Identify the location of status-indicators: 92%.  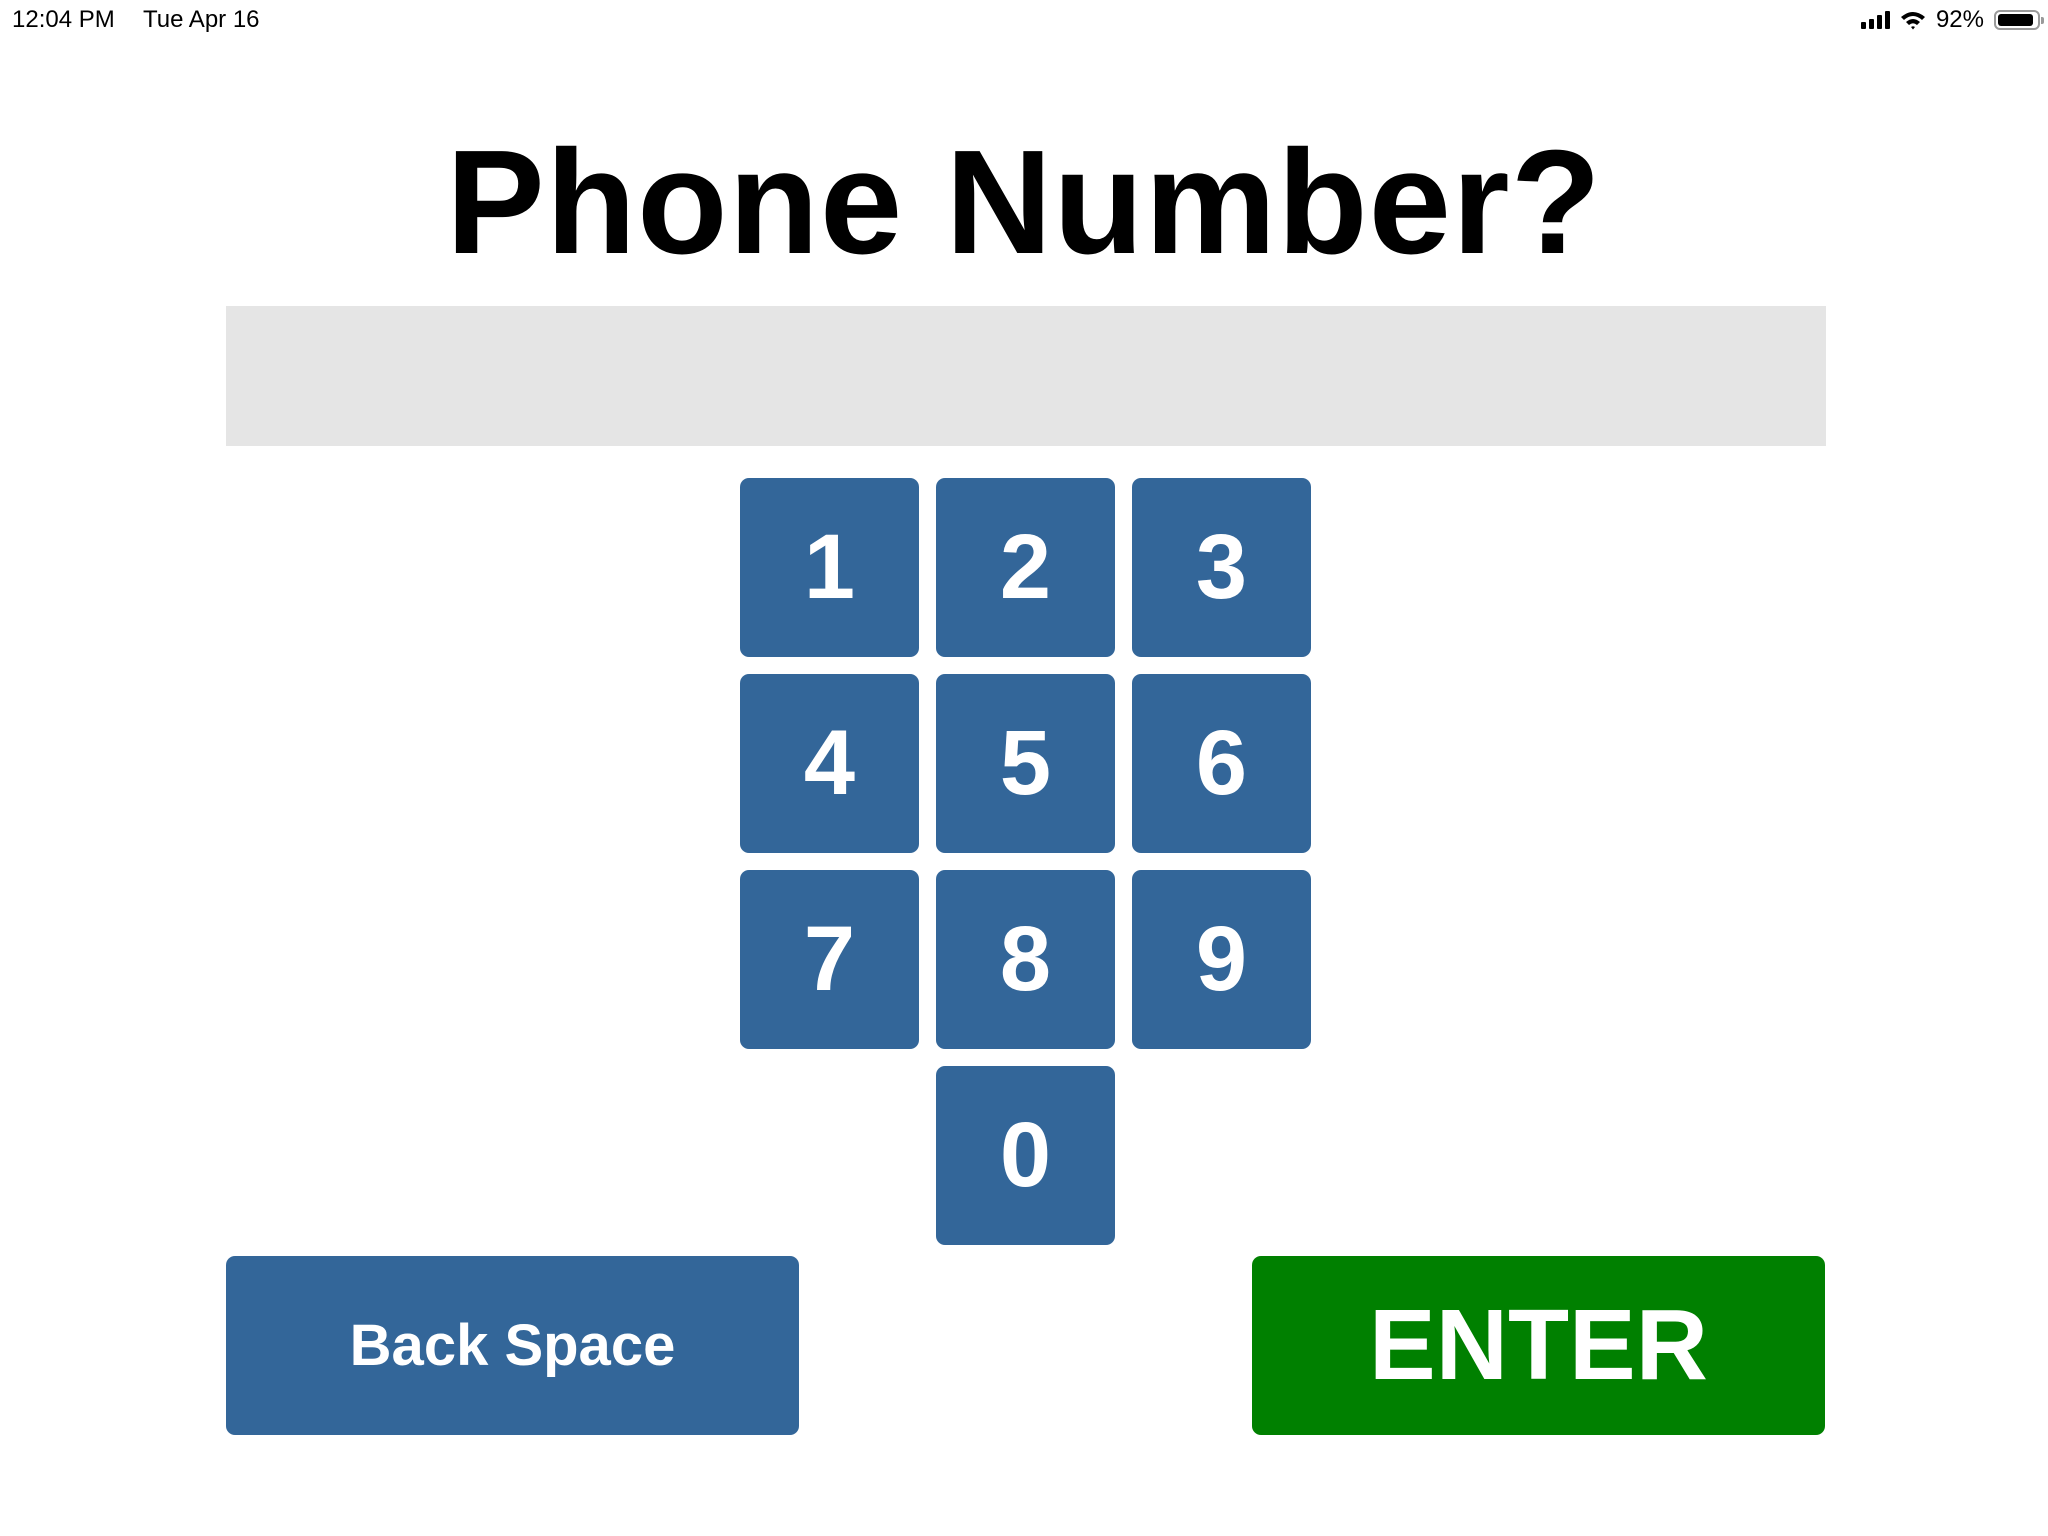
(1952, 20).